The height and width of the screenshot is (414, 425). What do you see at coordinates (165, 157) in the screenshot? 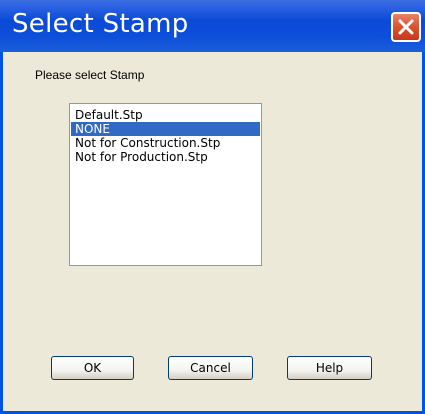
I see `list-item-not-for-production: Not for Production.Stp` at bounding box center [165, 157].